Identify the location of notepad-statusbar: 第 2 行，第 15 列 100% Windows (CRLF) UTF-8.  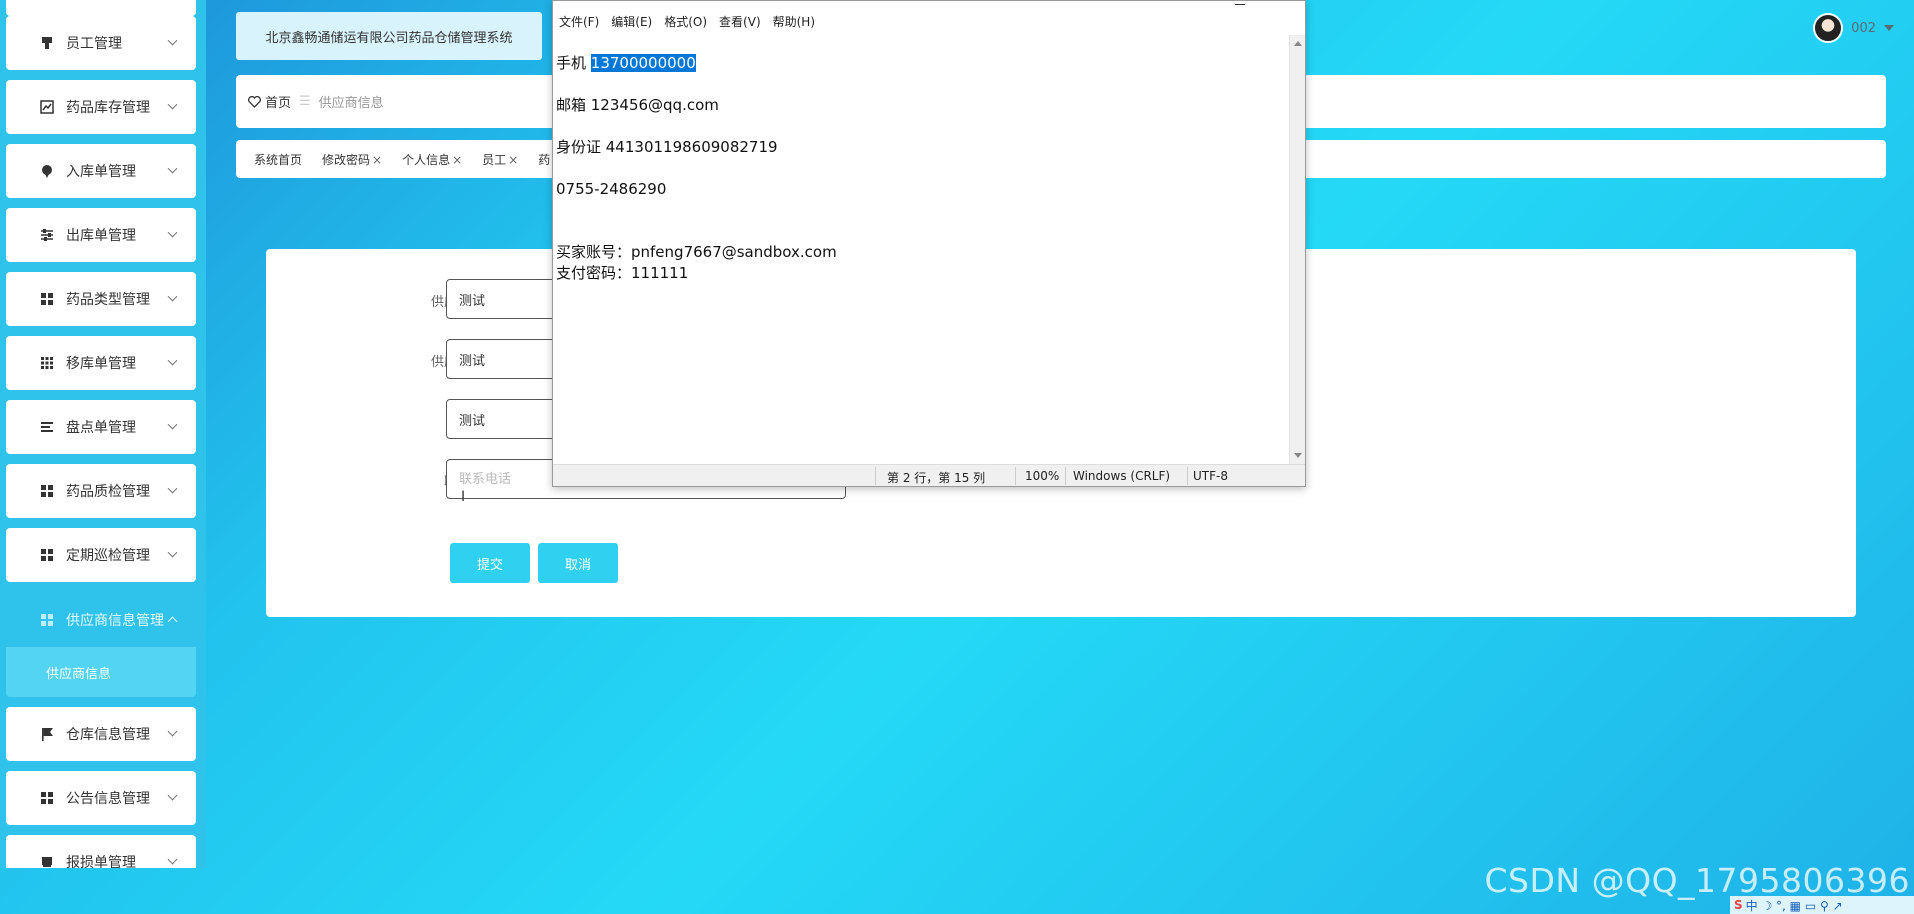
(929, 475).